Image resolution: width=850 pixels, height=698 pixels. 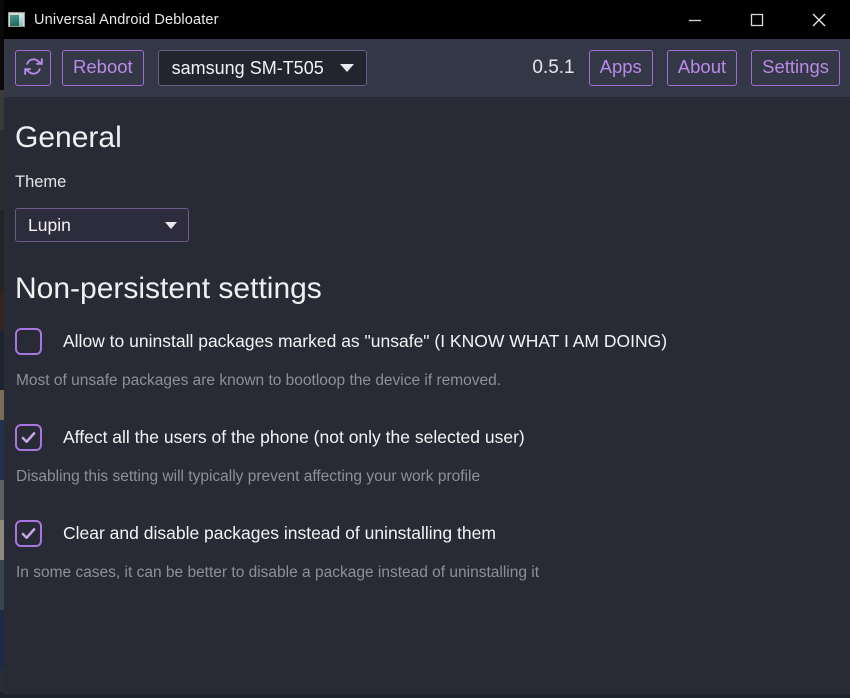 I want to click on theme-label: Theme, so click(x=41, y=182).